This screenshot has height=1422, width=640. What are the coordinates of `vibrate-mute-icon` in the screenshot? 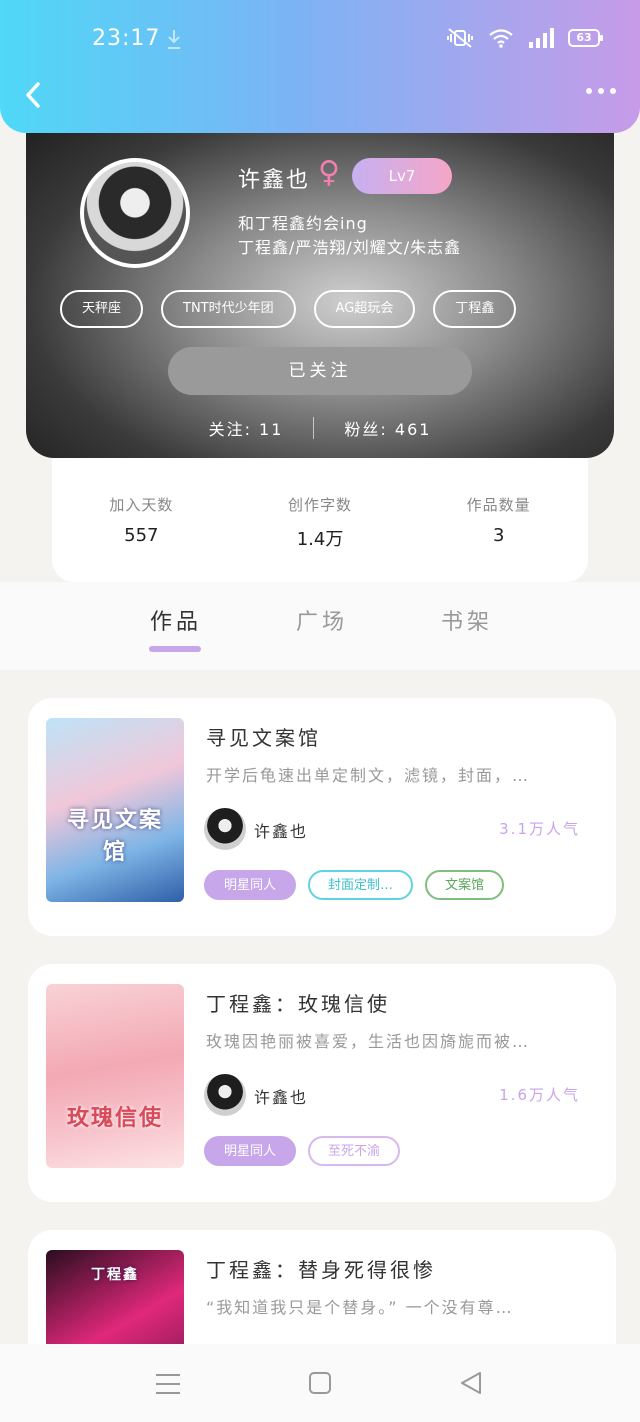 It's located at (460, 38).